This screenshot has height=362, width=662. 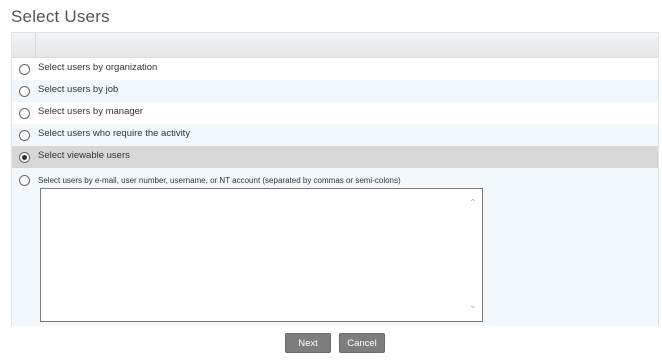 What do you see at coordinates (60, 16) in the screenshot?
I see `page-title: Select Users` at bounding box center [60, 16].